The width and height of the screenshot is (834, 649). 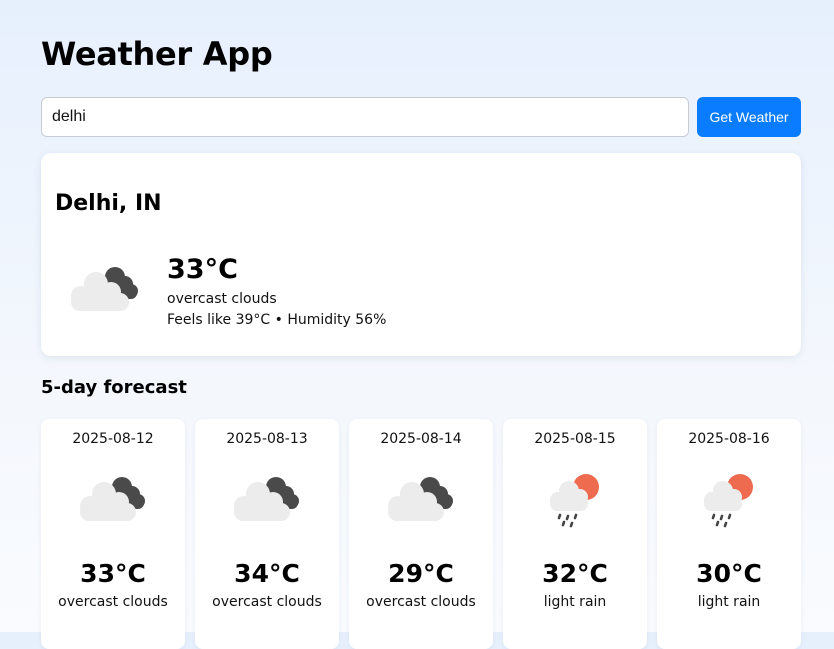 What do you see at coordinates (202, 269) in the screenshot?
I see `current-temperature: 33°C` at bounding box center [202, 269].